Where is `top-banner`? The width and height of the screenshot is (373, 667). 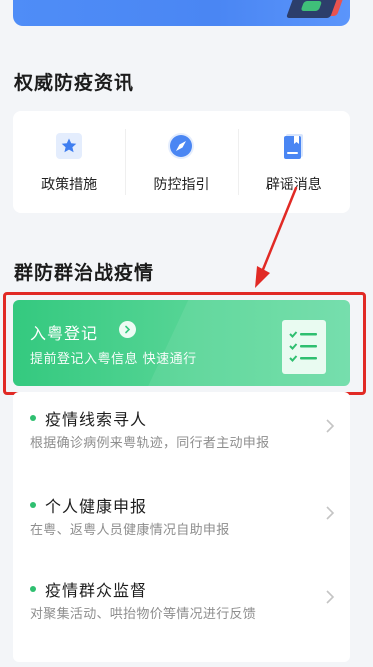 top-banner is located at coordinates (181, 13).